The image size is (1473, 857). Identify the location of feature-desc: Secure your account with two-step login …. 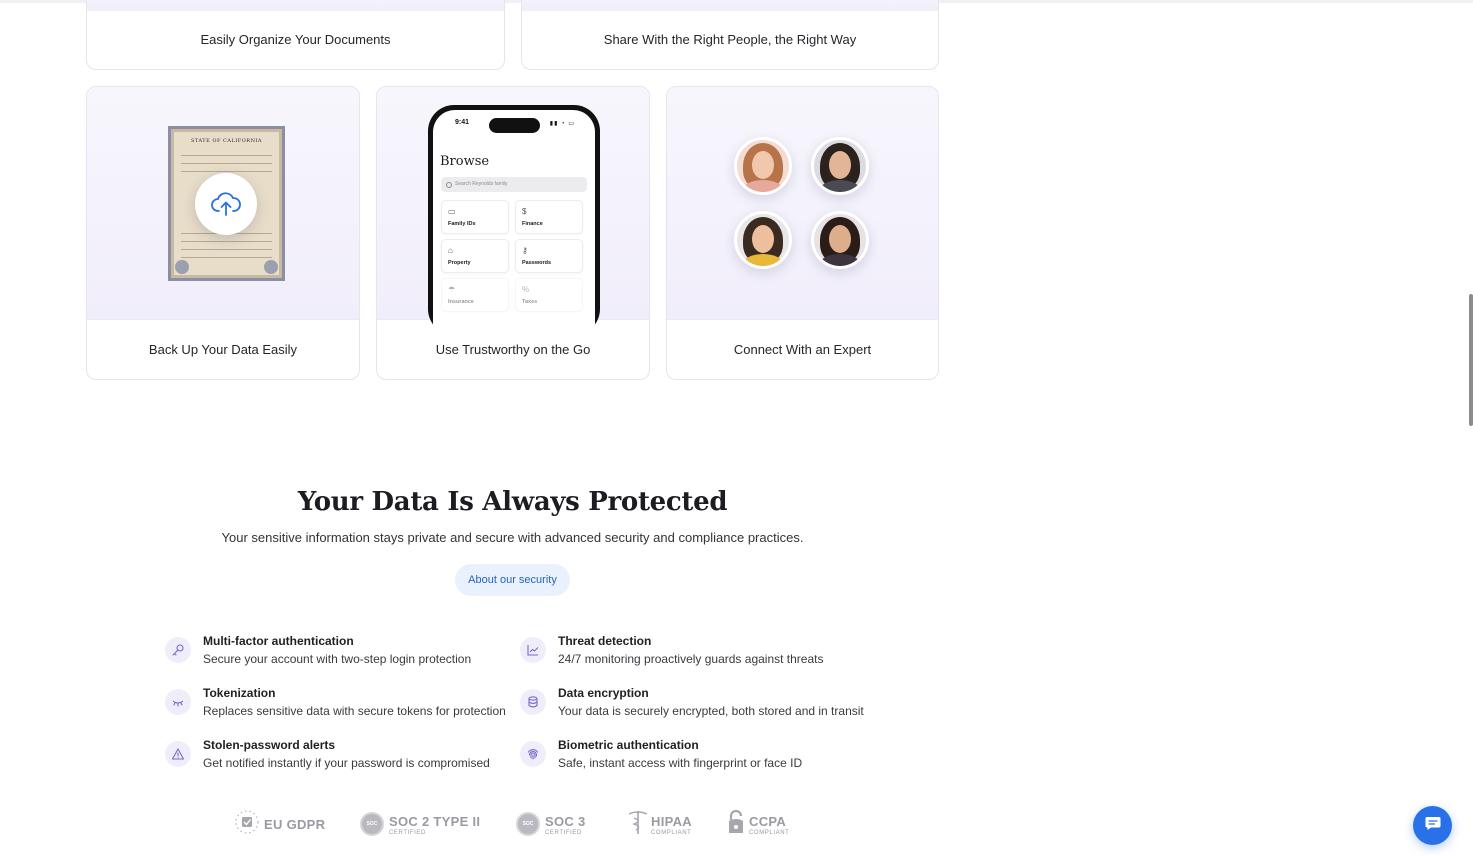
(337, 659).